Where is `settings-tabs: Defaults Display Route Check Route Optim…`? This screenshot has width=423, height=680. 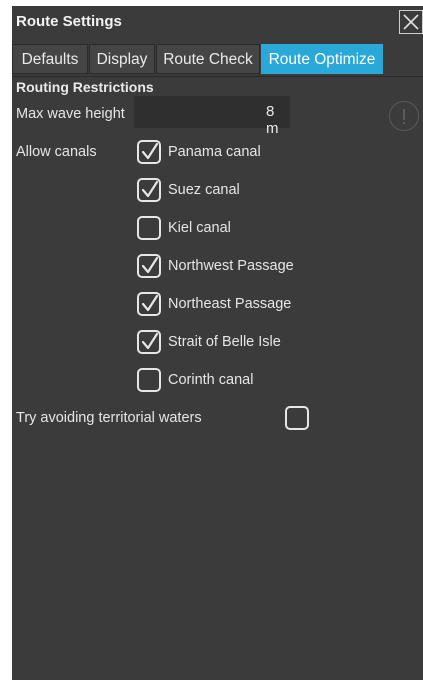 settings-tabs: Defaults Display Route Check Route Optim… is located at coordinates (217, 60).